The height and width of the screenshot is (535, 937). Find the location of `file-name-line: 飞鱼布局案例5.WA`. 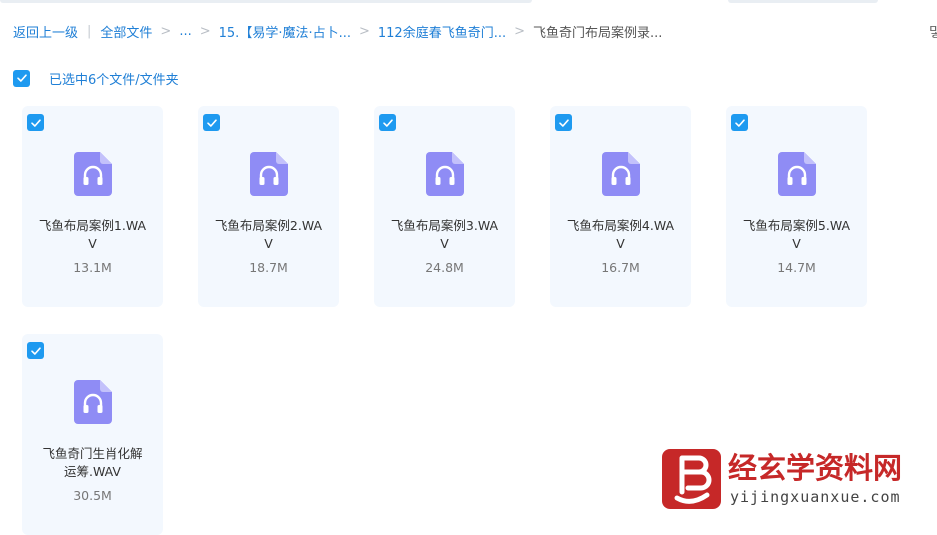

file-name-line: 飞鱼布局案例5.WA is located at coordinates (796, 225).